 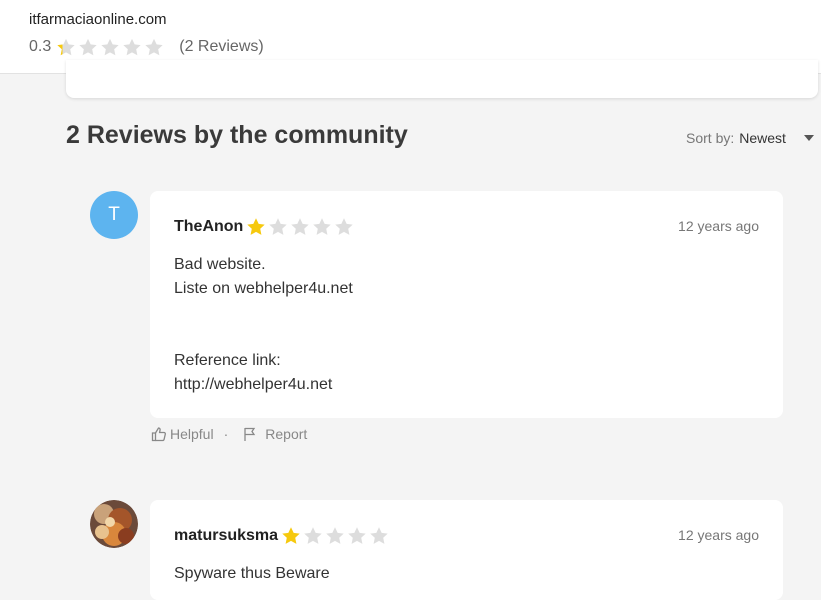 What do you see at coordinates (250, 434) in the screenshot?
I see `flag-icon` at bounding box center [250, 434].